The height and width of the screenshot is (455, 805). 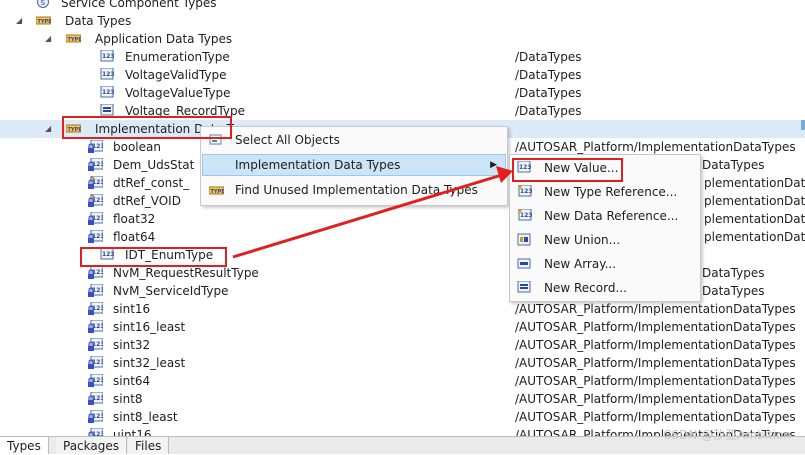 I want to click on tab-packages: Packages, so click(x=91, y=445).